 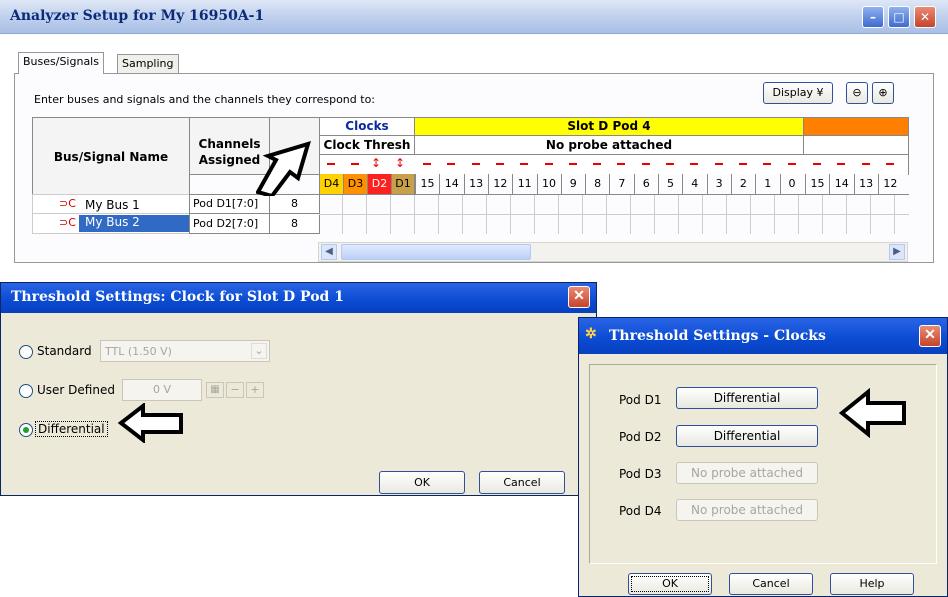 I want to click on clock-channel-d4: D4, so click(x=331, y=184).